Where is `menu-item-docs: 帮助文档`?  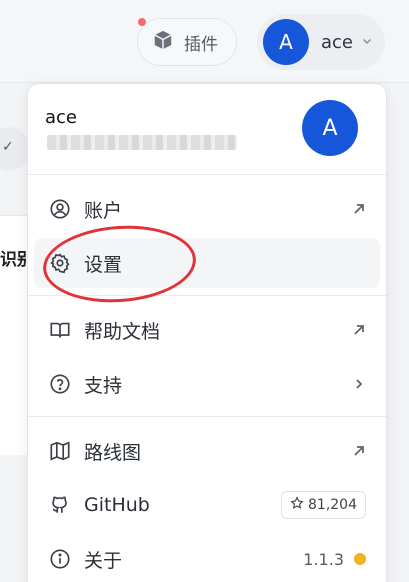
menu-item-docs: 帮助文档 is located at coordinates (207, 330).